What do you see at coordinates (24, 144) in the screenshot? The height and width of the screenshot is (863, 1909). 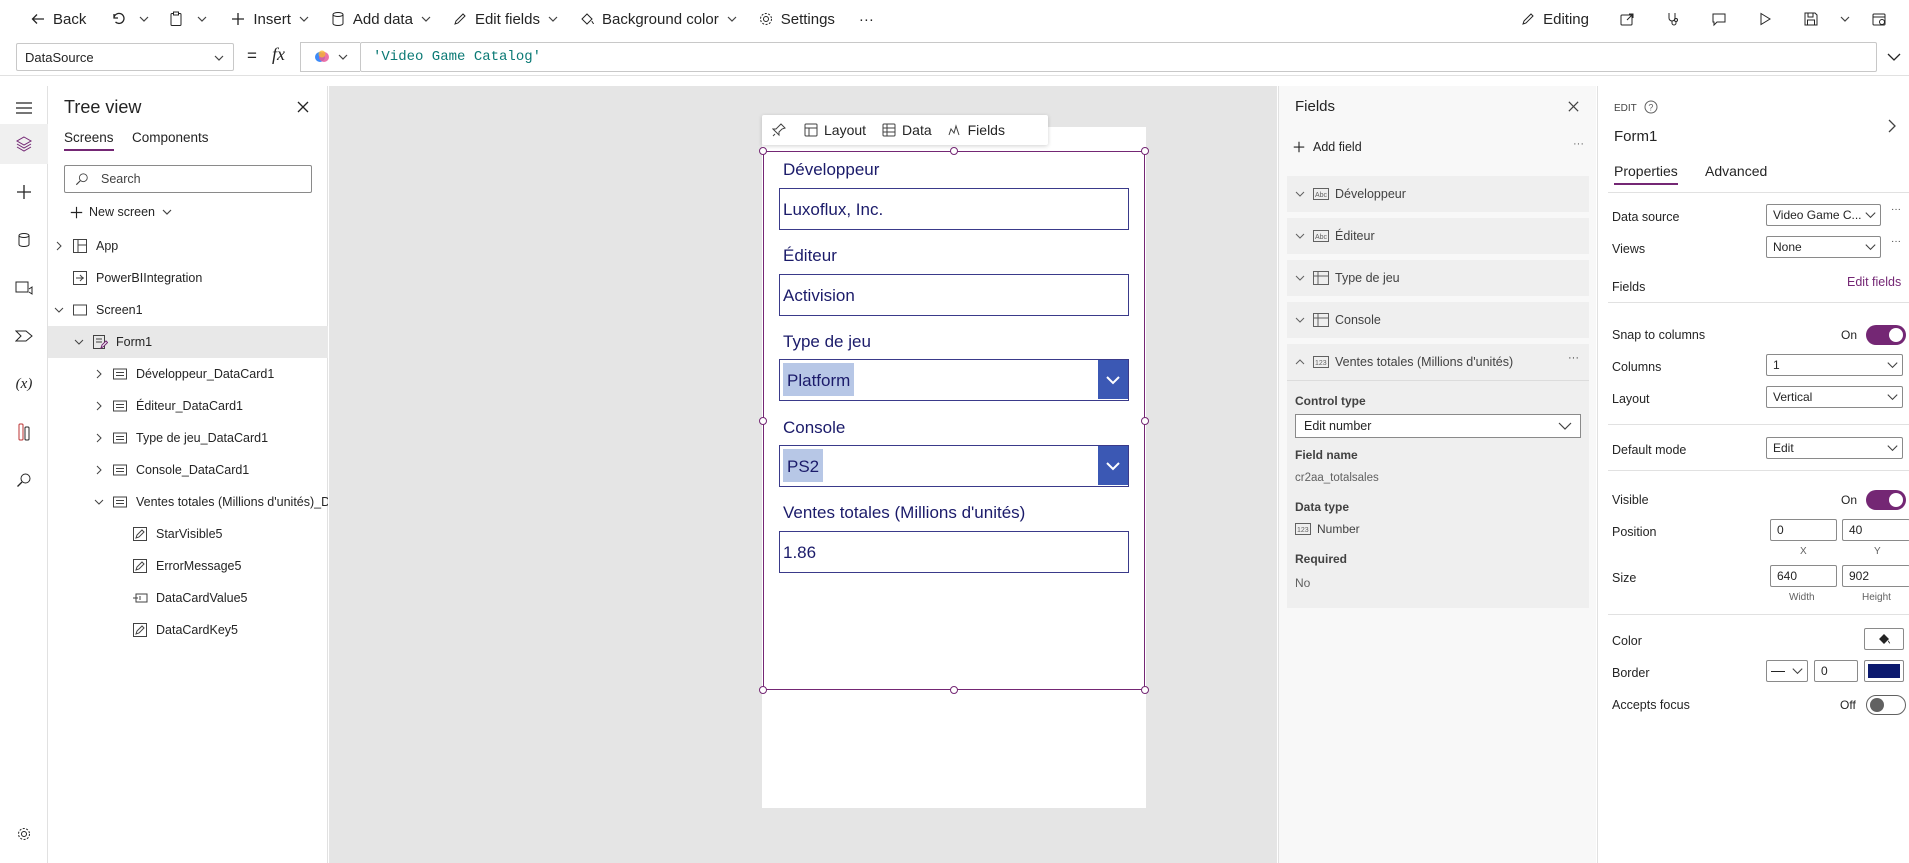 I see `tree-view-icon` at bounding box center [24, 144].